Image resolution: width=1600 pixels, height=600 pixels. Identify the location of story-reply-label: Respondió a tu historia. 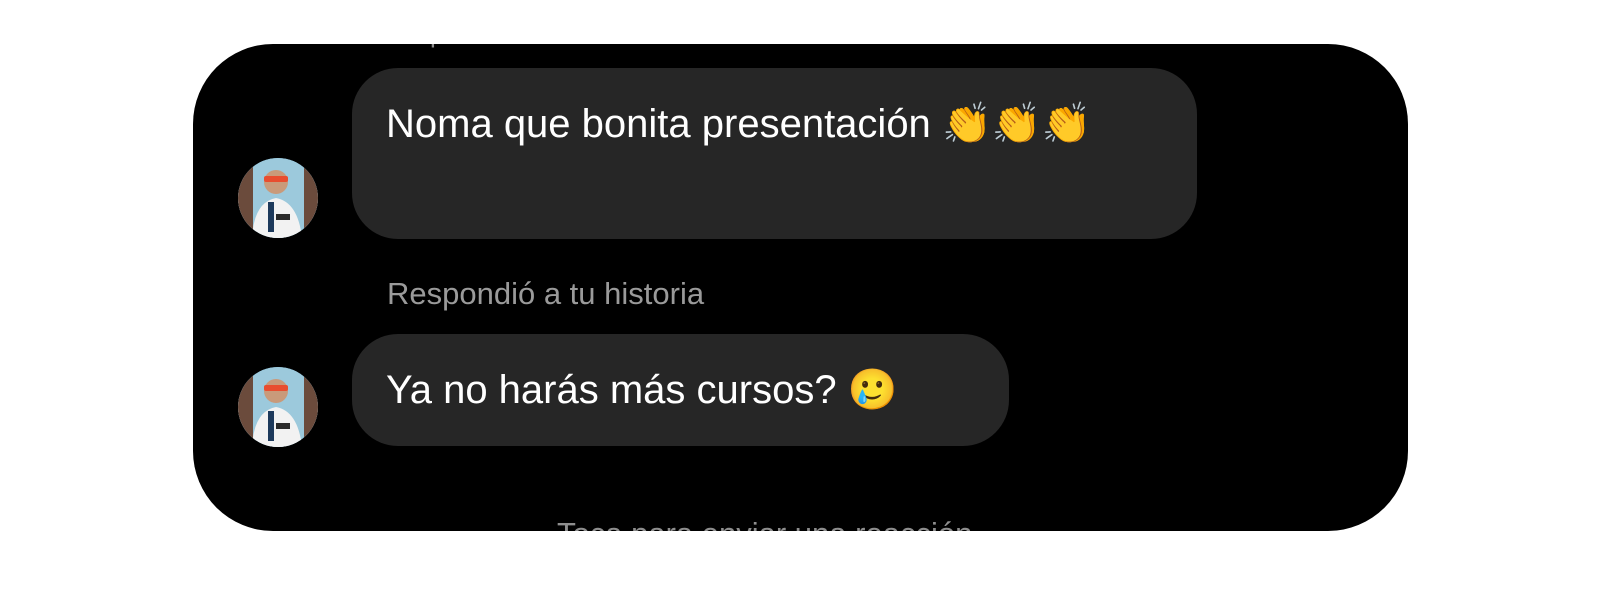
(546, 293).